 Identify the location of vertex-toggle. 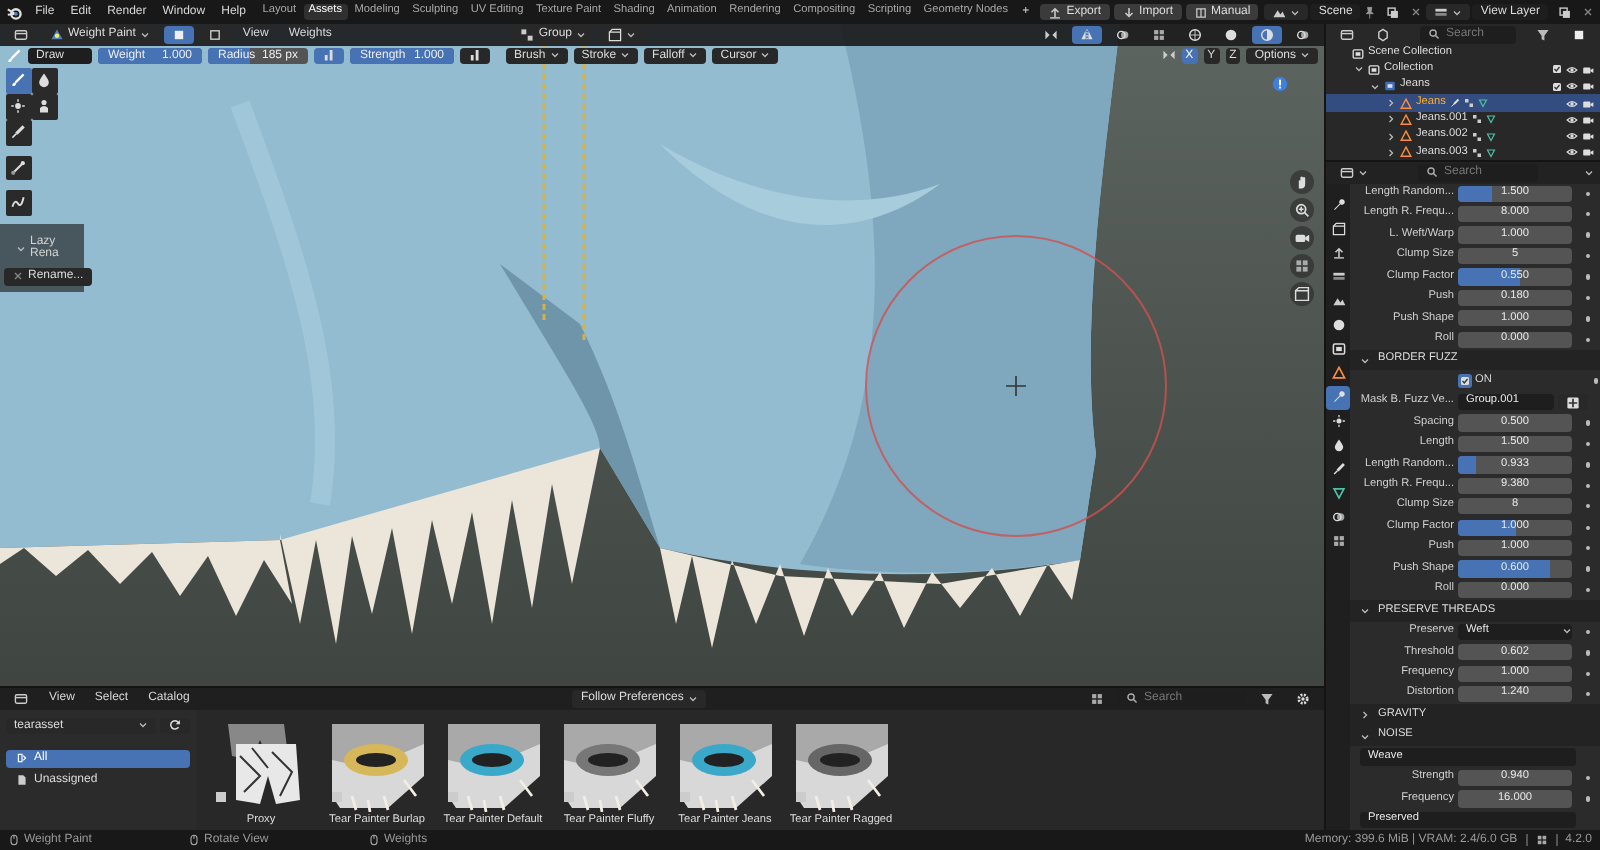
(214, 34).